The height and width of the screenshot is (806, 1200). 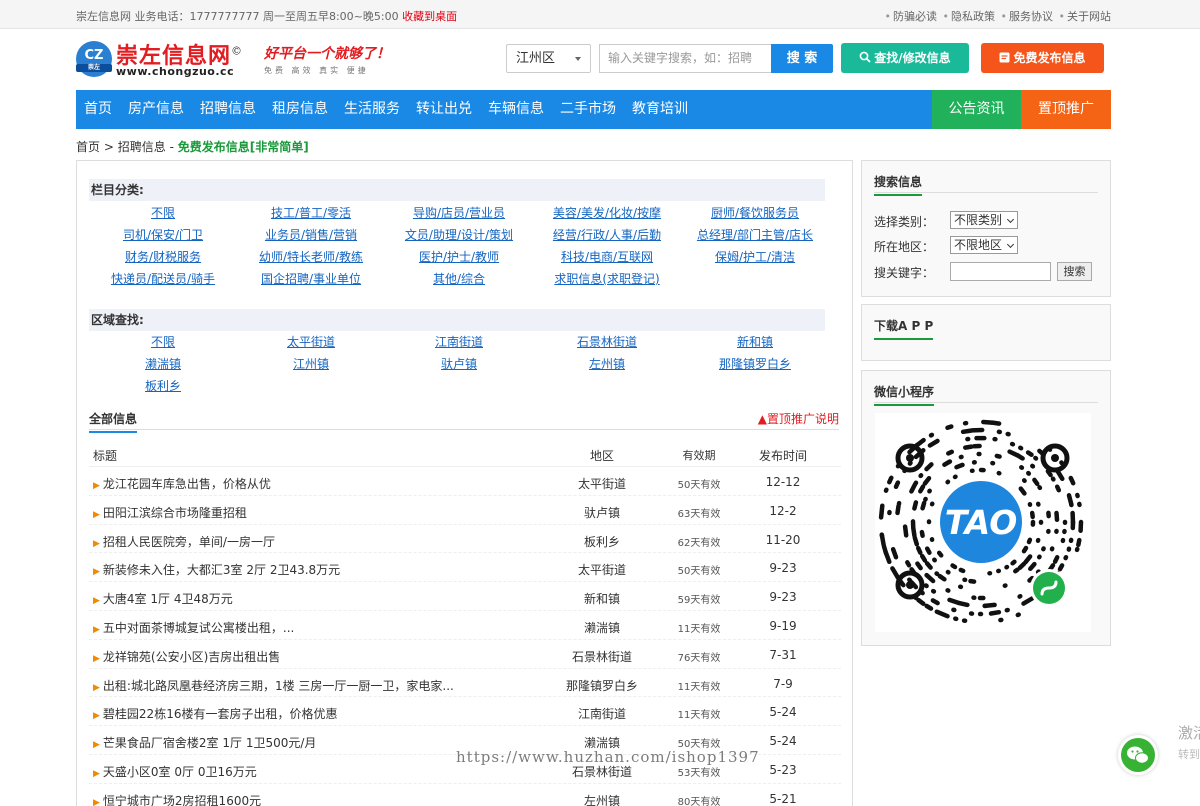 I want to click on area-link: 濑湍镇, so click(x=163, y=364).